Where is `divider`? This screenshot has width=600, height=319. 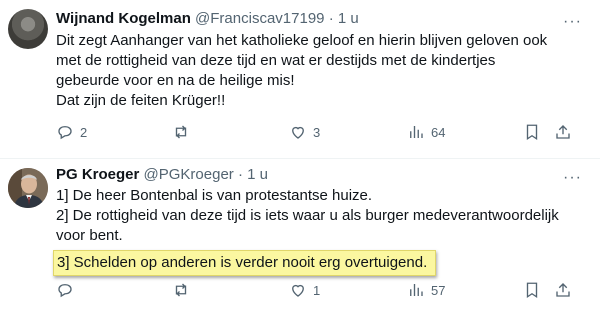 divider is located at coordinates (300, 158).